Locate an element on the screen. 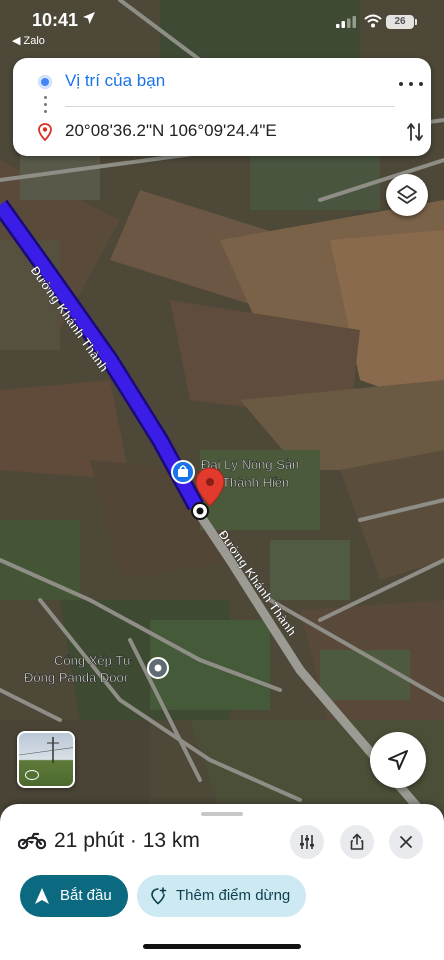  location-arrow-icon is located at coordinates (89, 18).